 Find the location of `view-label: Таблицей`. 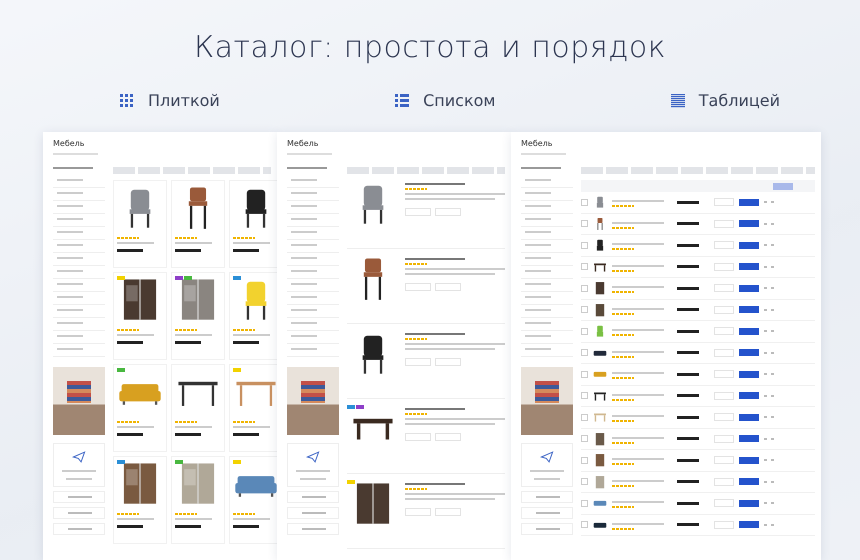

view-label: Таблицей is located at coordinates (739, 100).